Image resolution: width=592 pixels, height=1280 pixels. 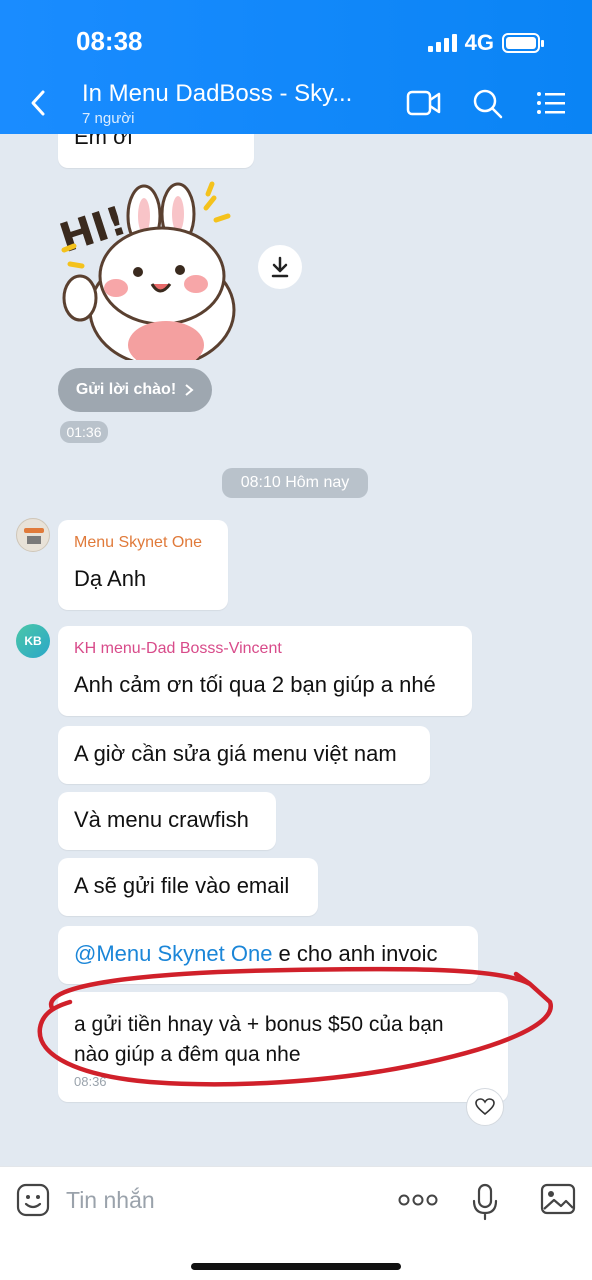 What do you see at coordinates (424, 103) in the screenshot?
I see `video-call-icon` at bounding box center [424, 103].